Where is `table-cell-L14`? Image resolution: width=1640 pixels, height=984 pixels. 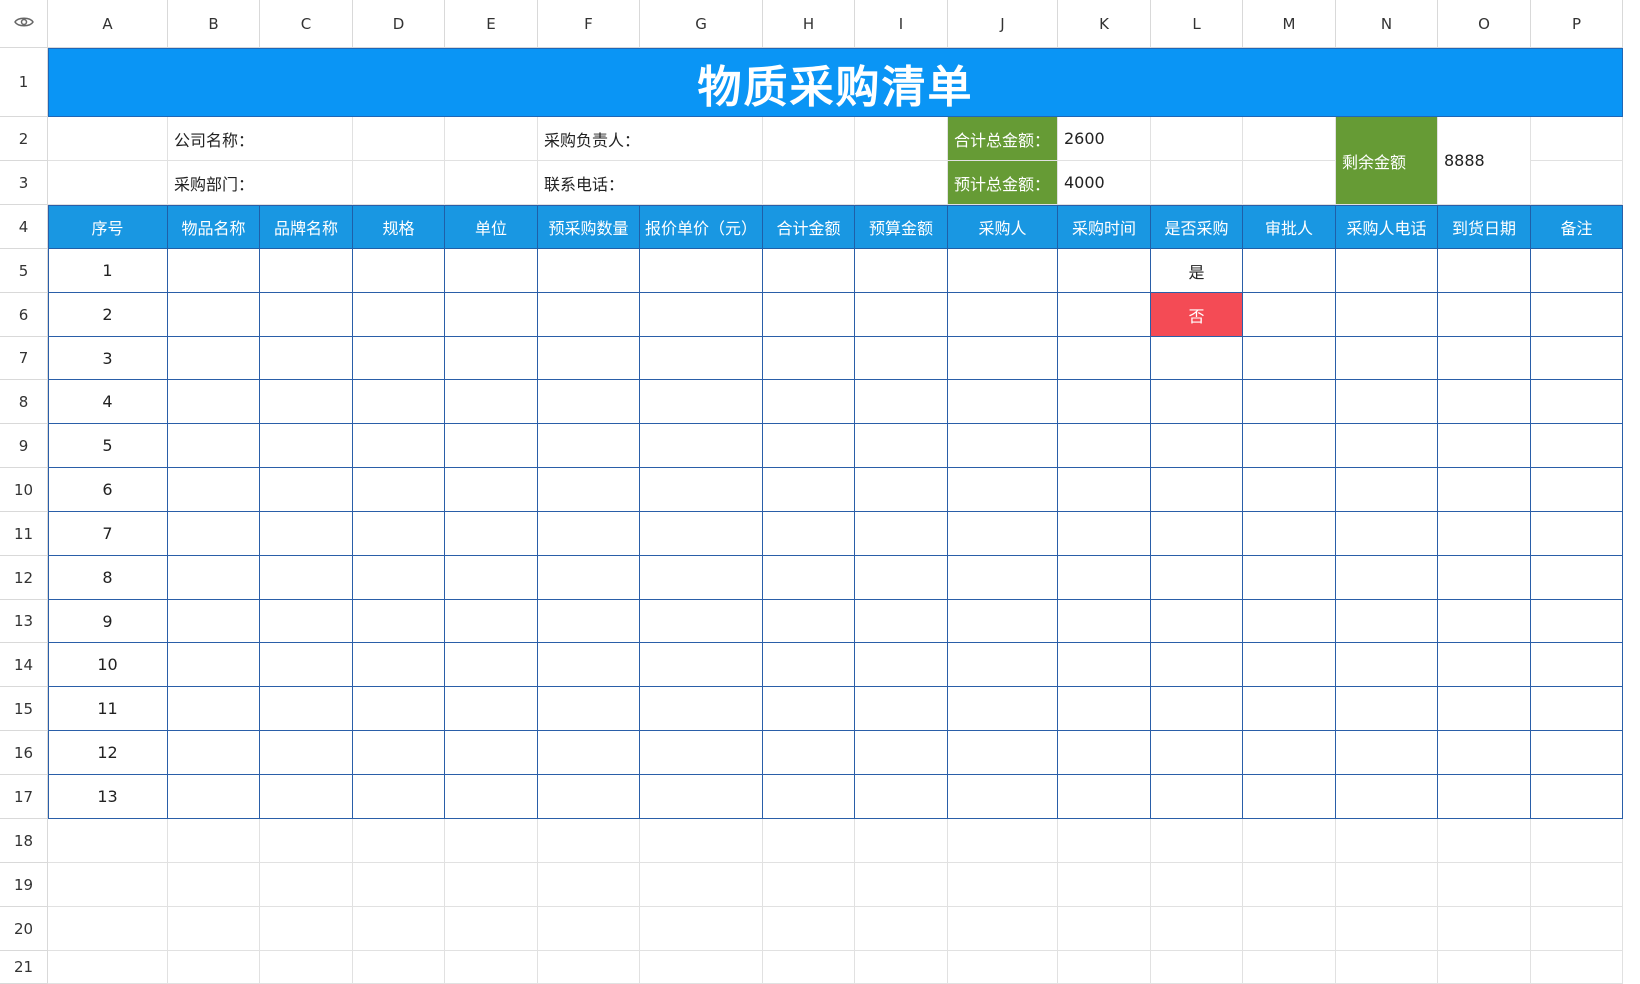
table-cell-L14 is located at coordinates (1197, 665).